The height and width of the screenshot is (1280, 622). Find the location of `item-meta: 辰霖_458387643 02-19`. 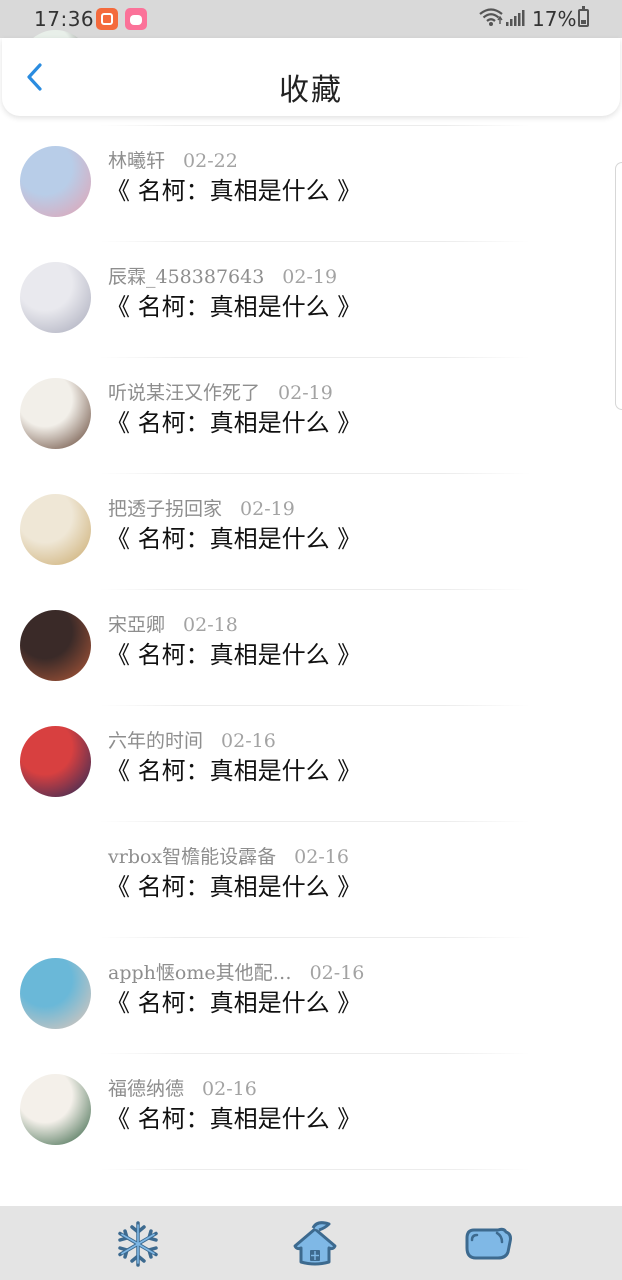

item-meta: 辰霖_458387643 02-19 is located at coordinates (222, 275).